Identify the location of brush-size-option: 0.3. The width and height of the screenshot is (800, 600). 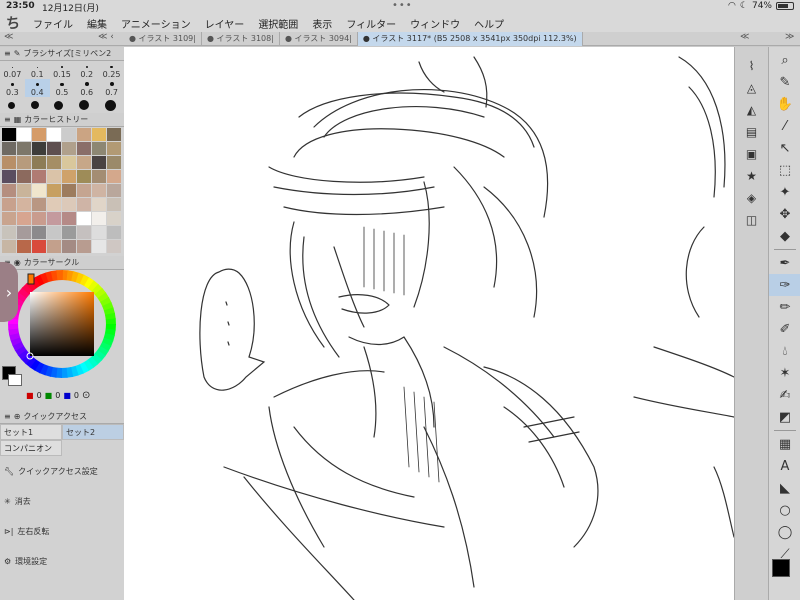
(12, 88).